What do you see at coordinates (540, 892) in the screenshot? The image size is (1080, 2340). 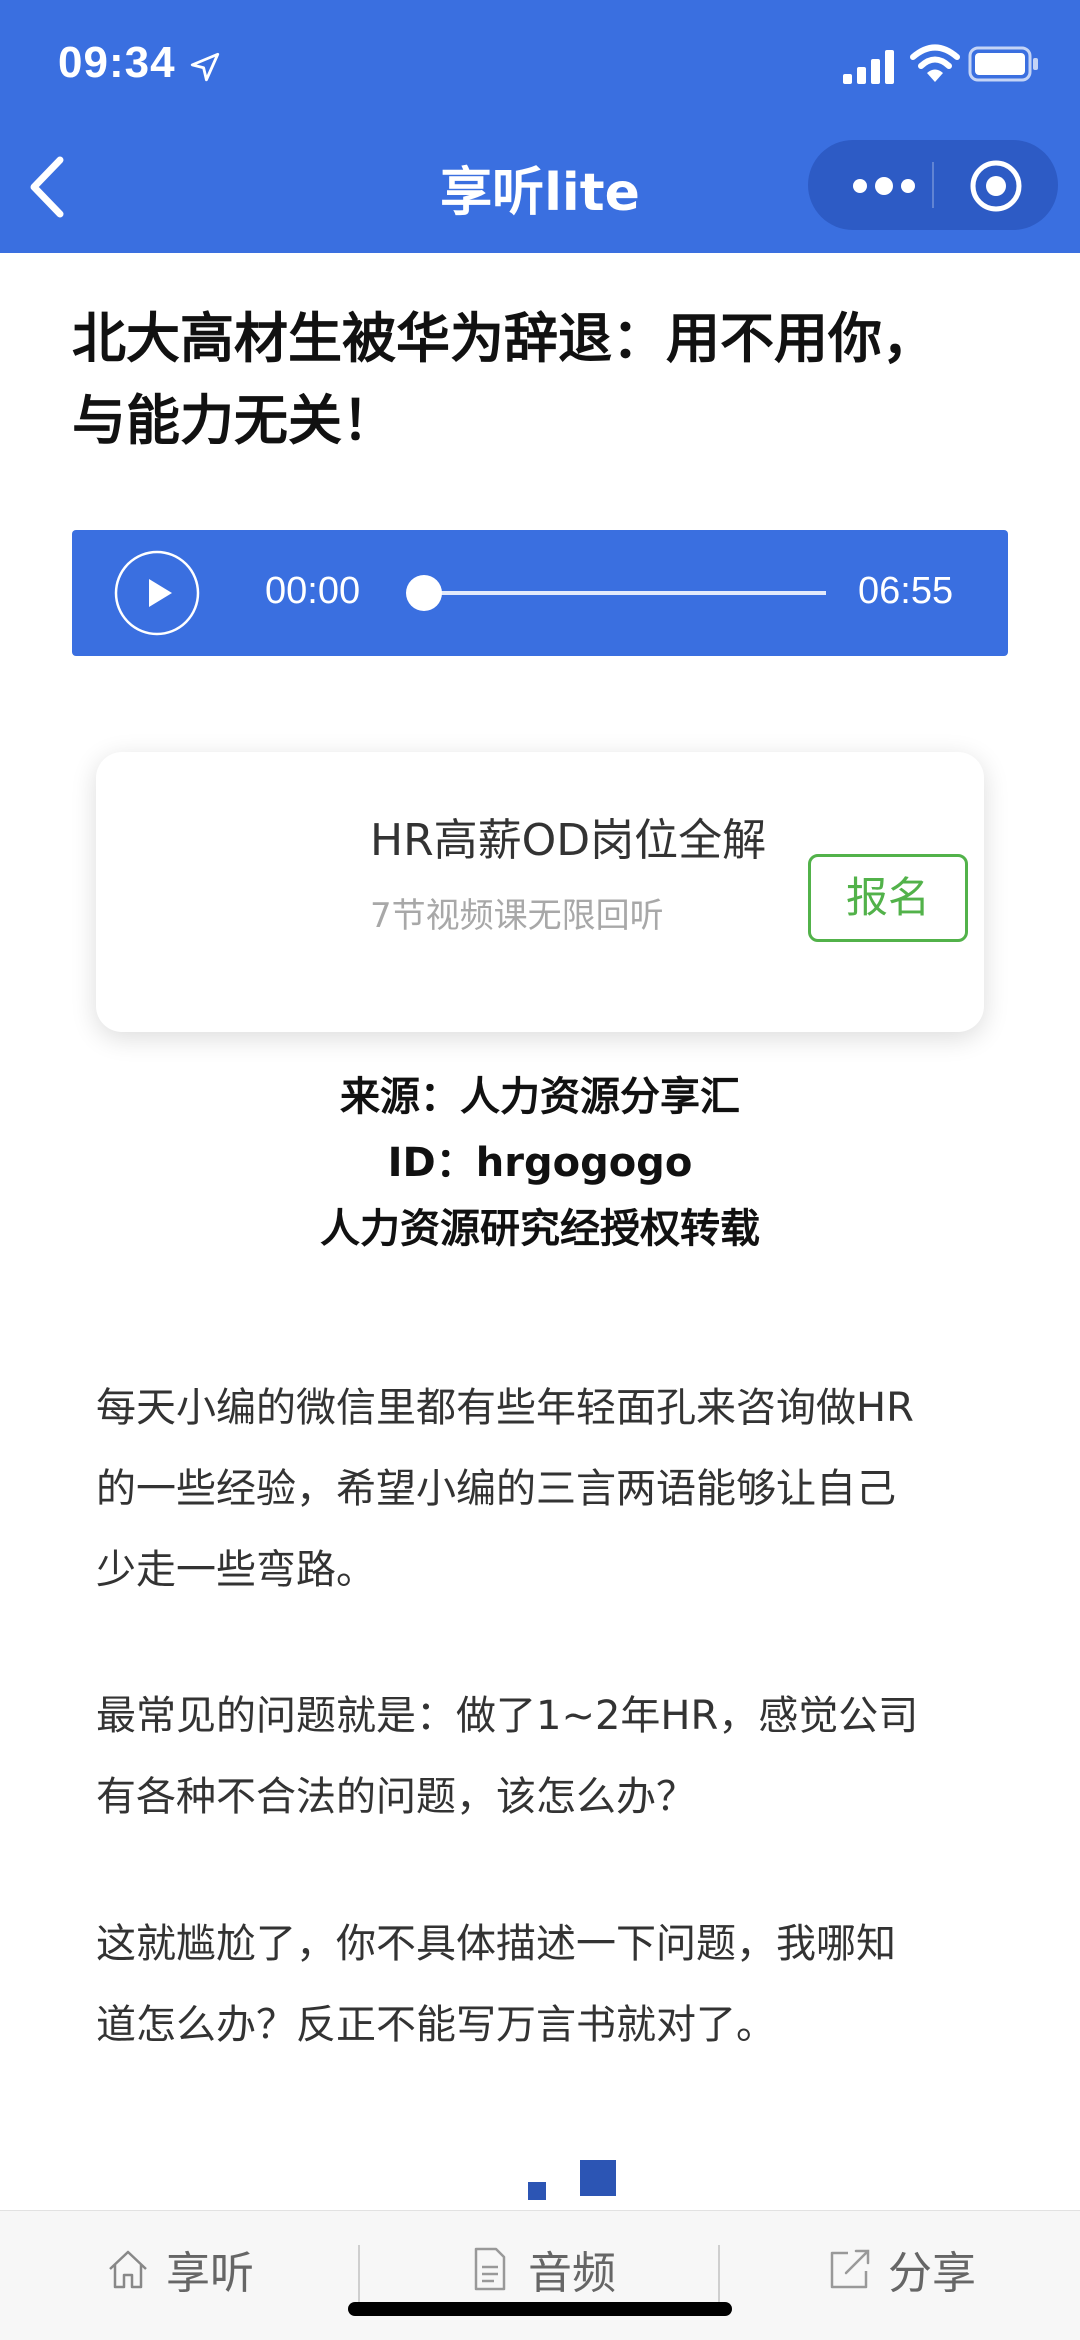 I see `course-ad-card: HR高薪OD岗位全解 7节视频课无限回听 报名` at bounding box center [540, 892].